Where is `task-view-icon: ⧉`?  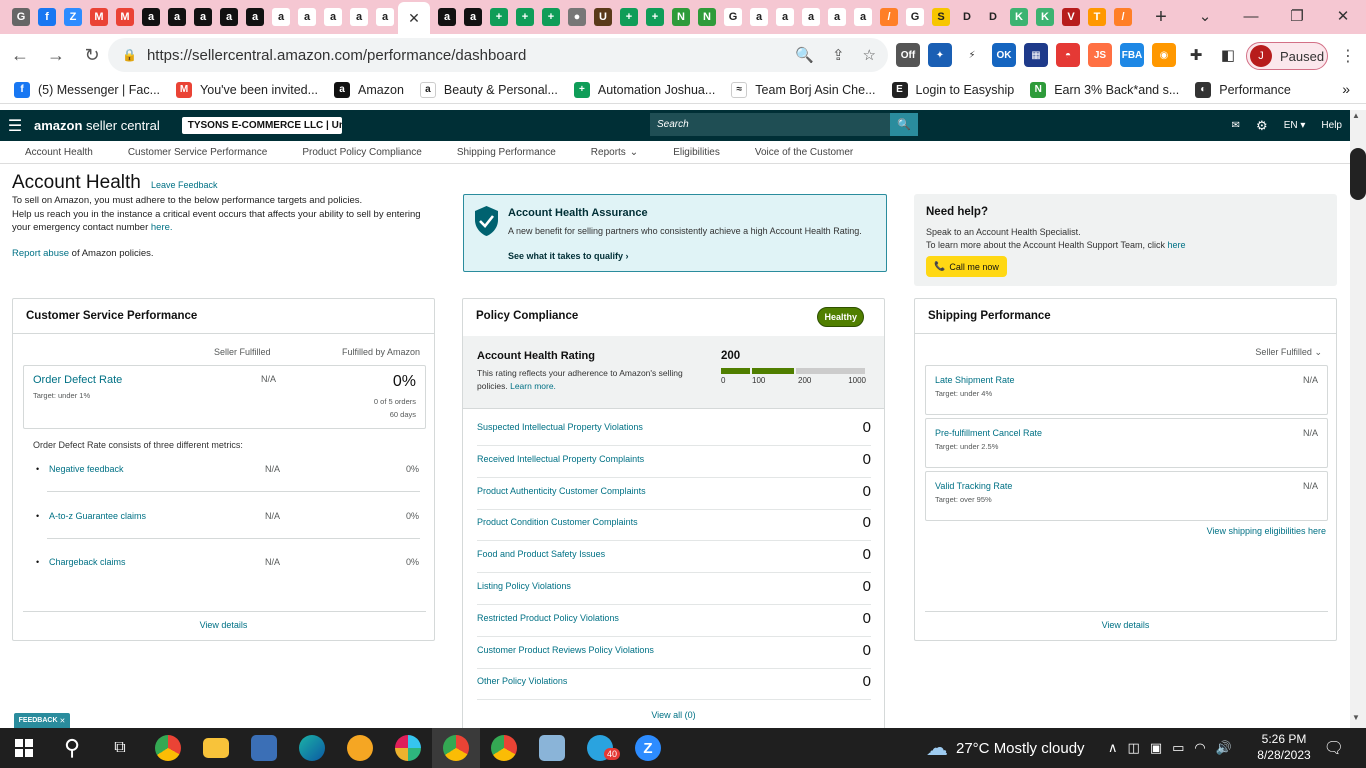 task-view-icon: ⧉ is located at coordinates (120, 748).